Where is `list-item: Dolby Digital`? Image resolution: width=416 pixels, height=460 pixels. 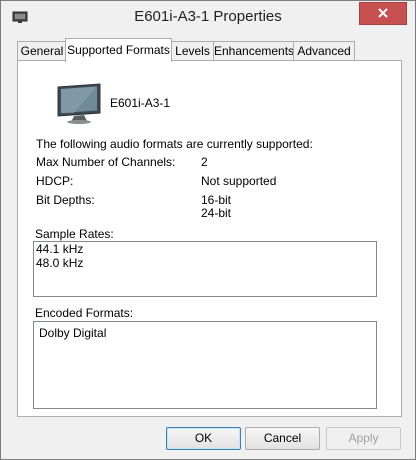
list-item: Dolby Digital is located at coordinates (205, 333).